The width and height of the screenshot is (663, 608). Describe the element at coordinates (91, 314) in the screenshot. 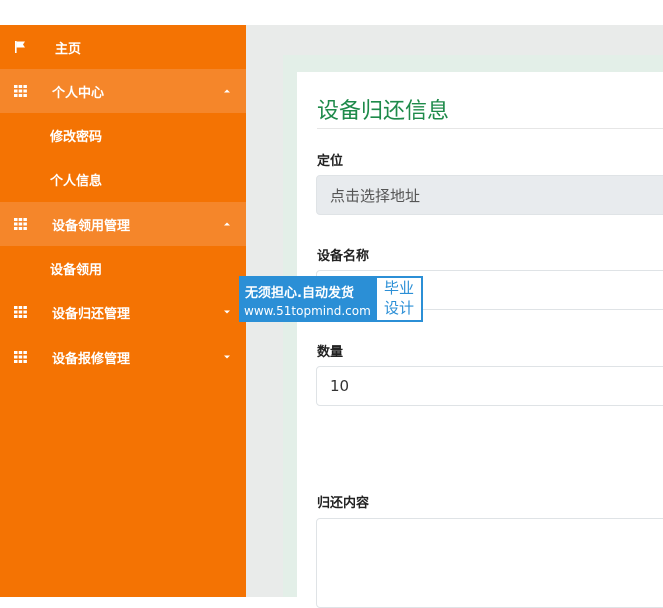

I see `sidebar-item-label: 设备归还管理` at that location.